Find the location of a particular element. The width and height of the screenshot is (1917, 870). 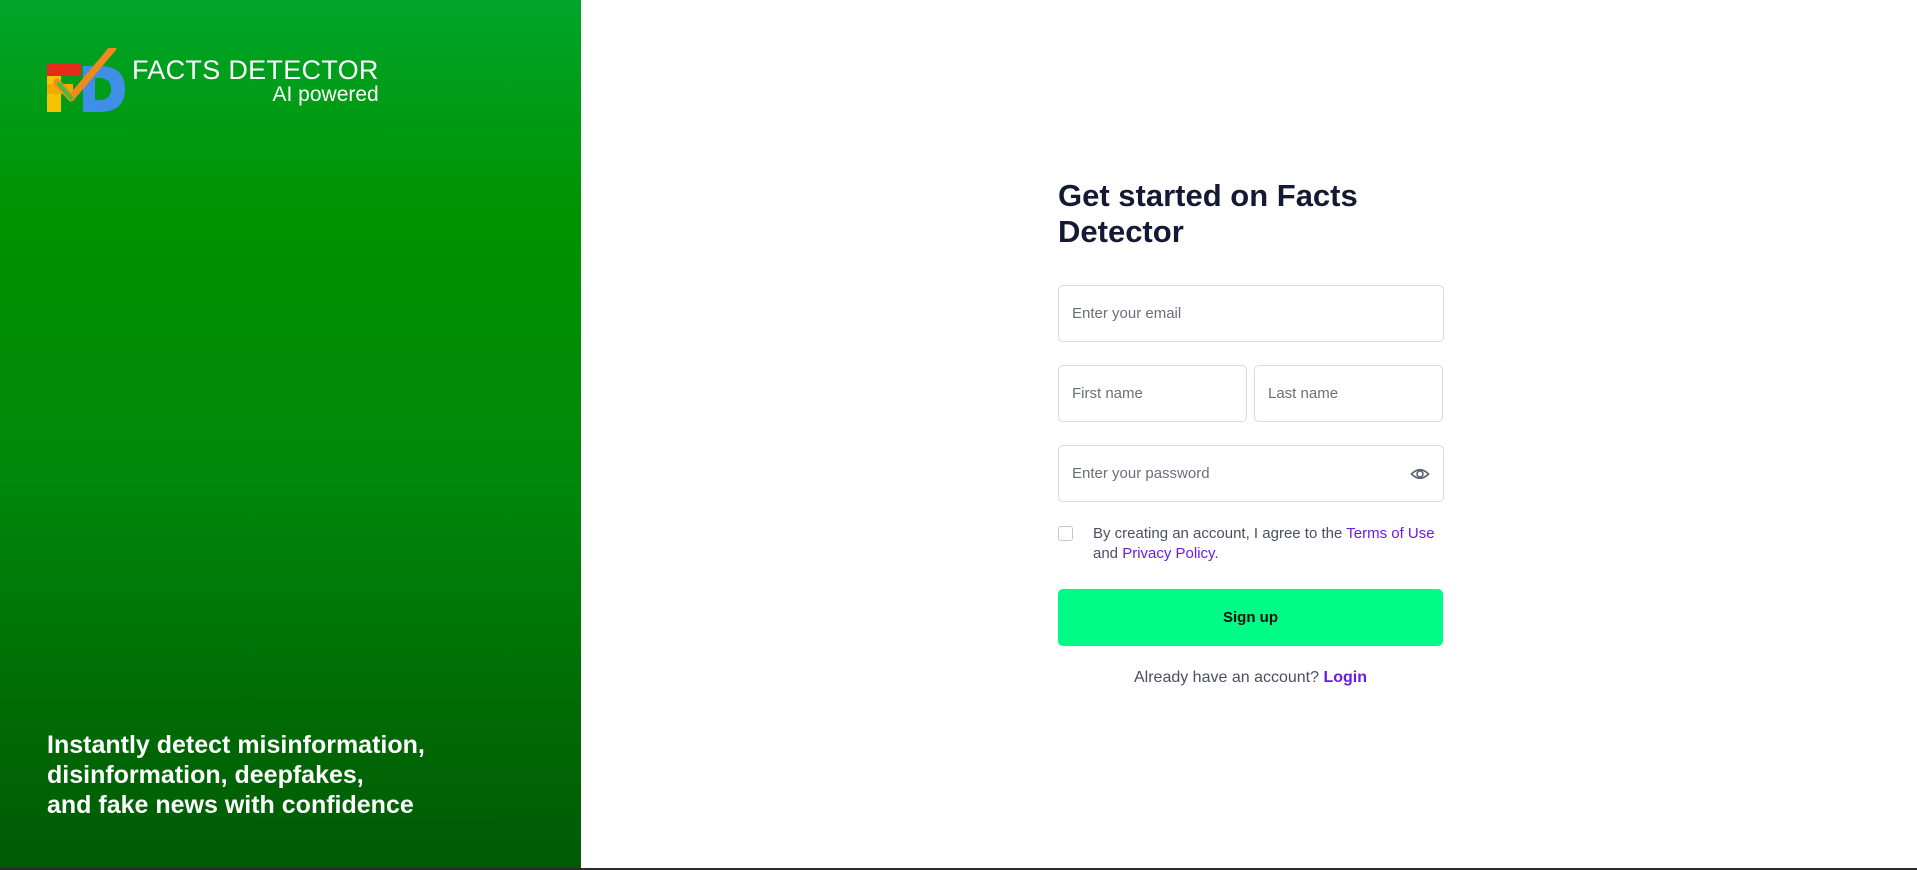

terms-of-use-link: Terms of Use is located at coordinates (1390, 533).